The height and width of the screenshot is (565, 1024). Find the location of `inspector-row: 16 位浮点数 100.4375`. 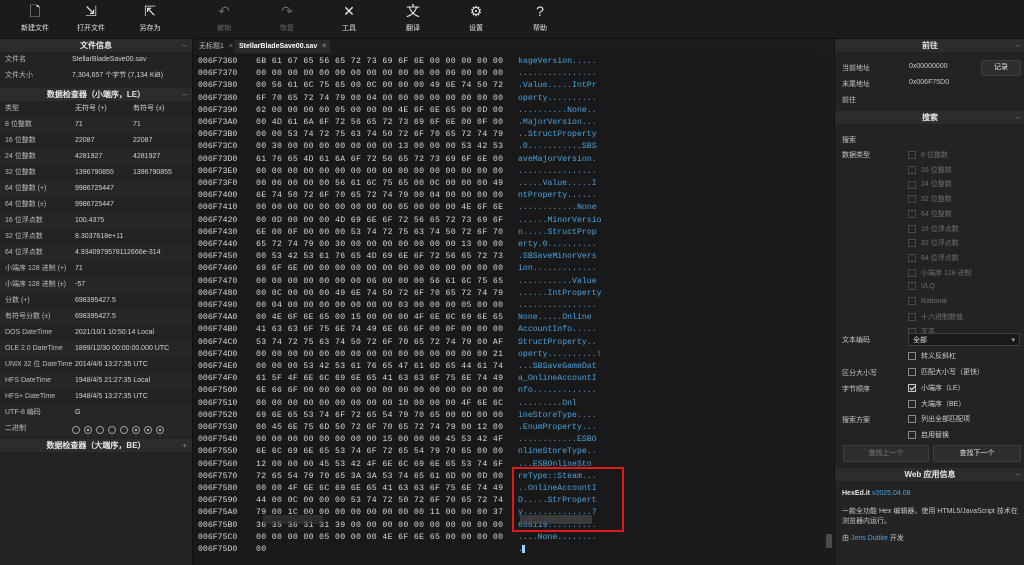

inspector-row: 16 位浮点数 100.4375 is located at coordinates (96, 221).